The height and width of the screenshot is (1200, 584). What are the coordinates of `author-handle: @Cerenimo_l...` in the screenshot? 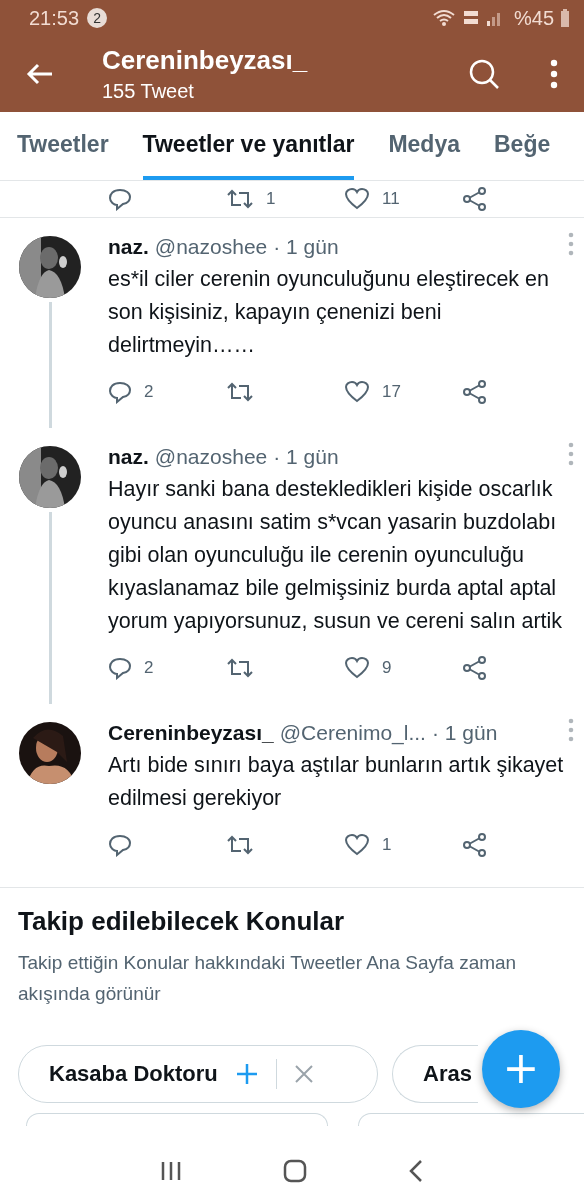 It's located at (352, 733).